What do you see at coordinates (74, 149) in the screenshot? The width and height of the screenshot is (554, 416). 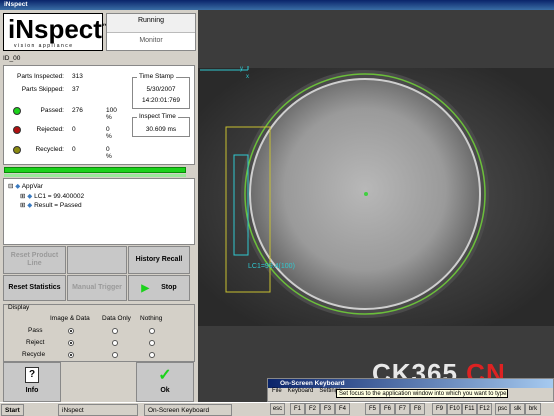 I see `recycled-value: 0` at bounding box center [74, 149].